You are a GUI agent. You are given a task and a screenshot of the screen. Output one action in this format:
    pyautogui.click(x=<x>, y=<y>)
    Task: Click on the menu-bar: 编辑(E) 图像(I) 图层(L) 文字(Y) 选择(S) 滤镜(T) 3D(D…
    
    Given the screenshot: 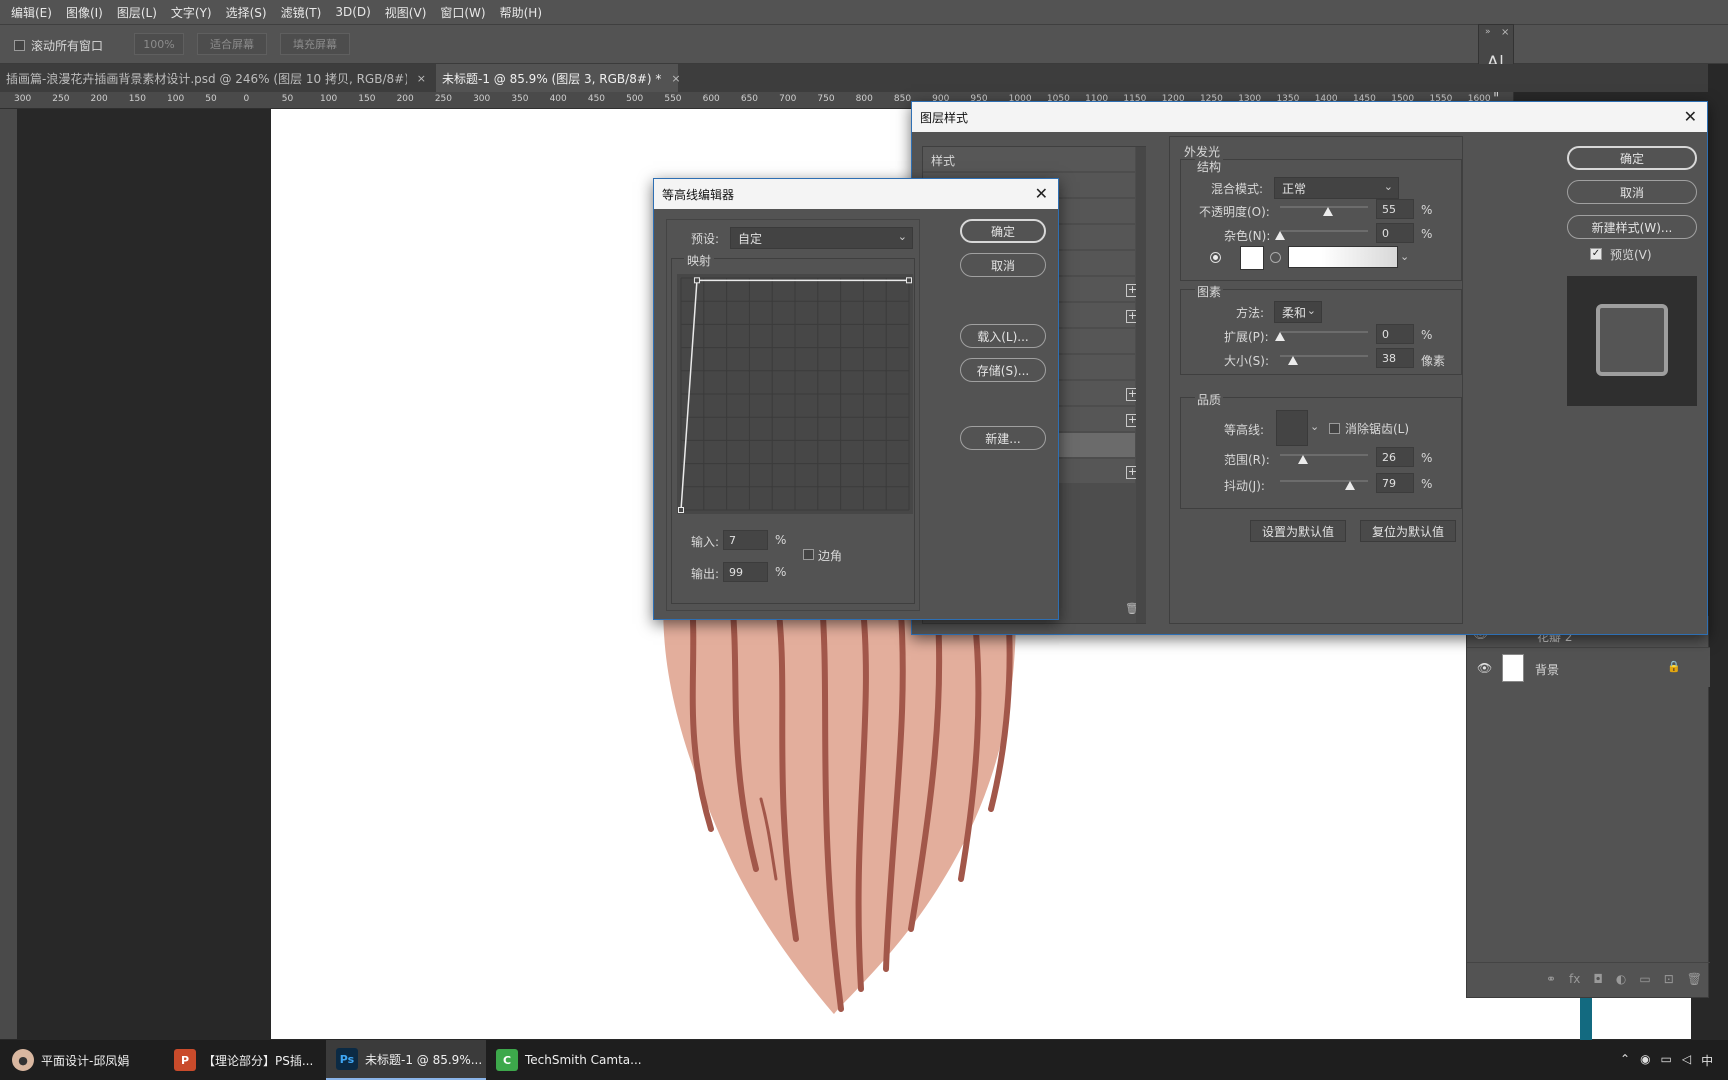 What is the action you would take?
    pyautogui.click(x=864, y=12)
    